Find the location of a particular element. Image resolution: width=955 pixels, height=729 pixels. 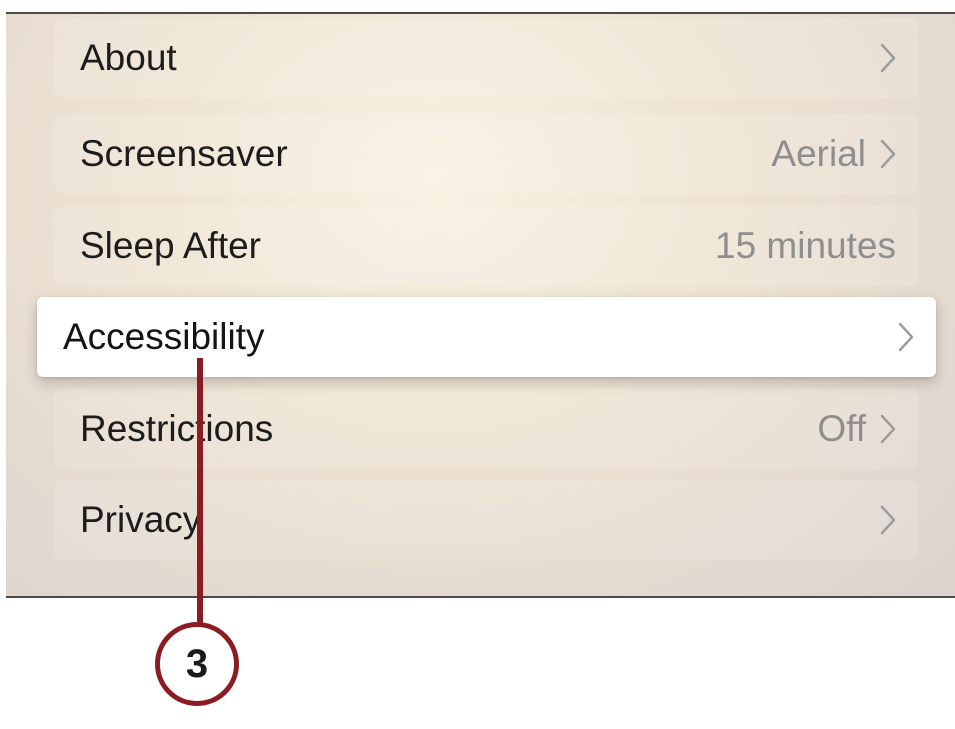

settings-item-restrictions: Restrictions Off is located at coordinates (486, 429).